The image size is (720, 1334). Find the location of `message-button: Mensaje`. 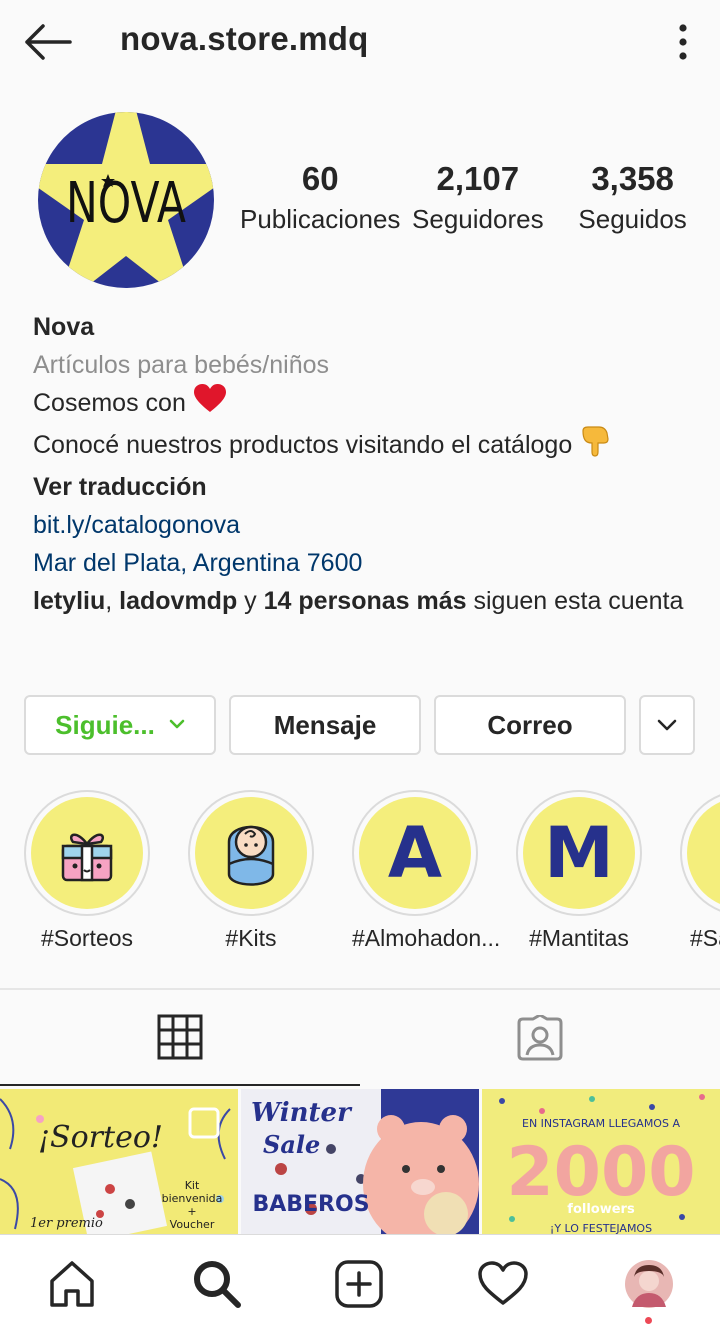

message-button: Mensaje is located at coordinates (325, 725).